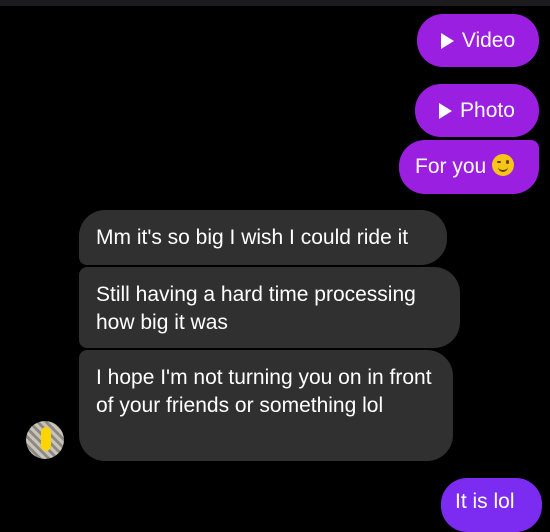 This screenshot has width=550, height=532. What do you see at coordinates (485, 501) in the screenshot?
I see `message-text: It is lol` at bounding box center [485, 501].